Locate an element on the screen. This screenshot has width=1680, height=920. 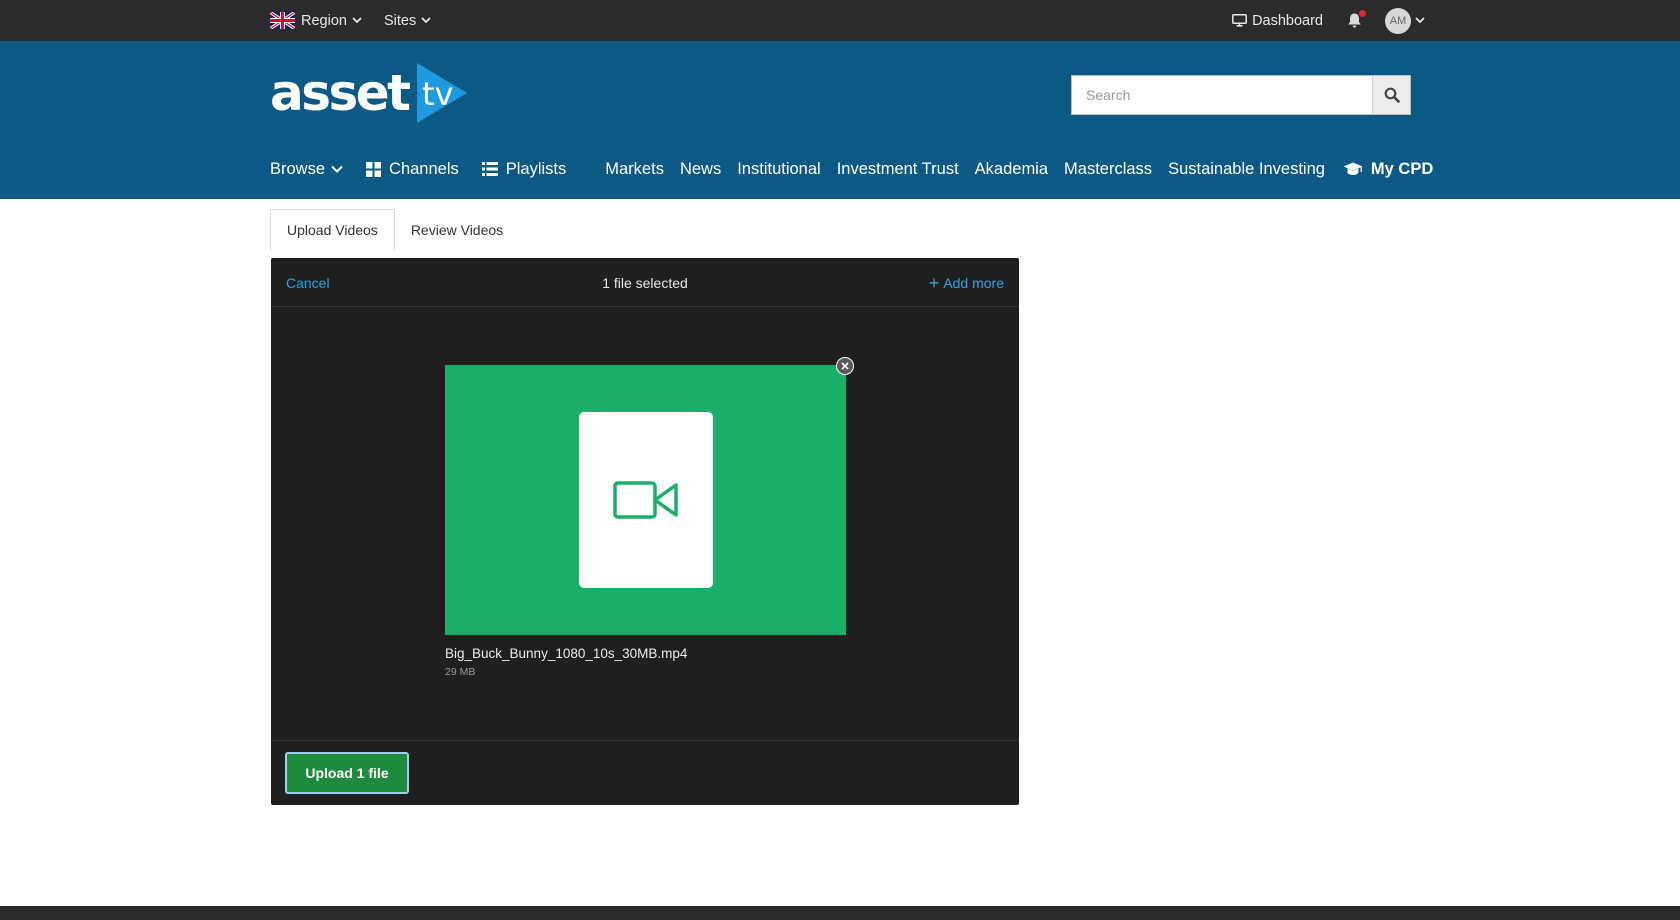
search-icon is located at coordinates (1392, 95).